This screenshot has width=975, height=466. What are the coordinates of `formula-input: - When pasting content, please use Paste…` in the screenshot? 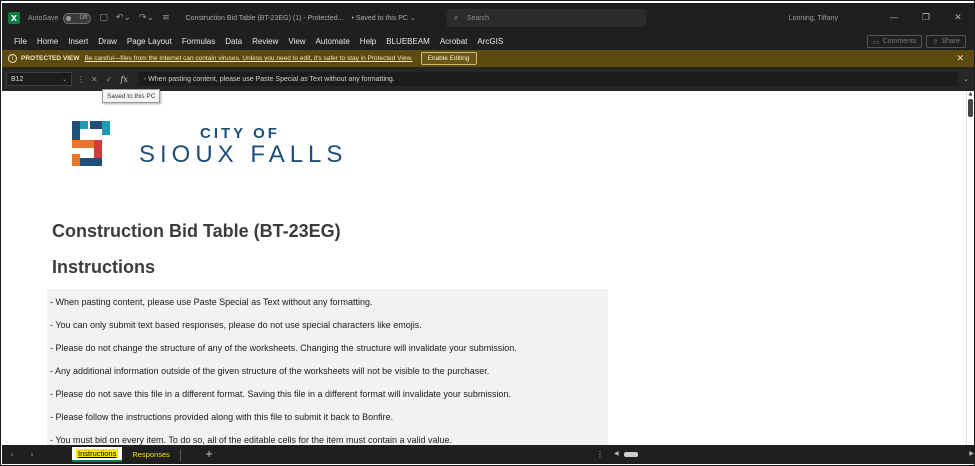 It's located at (547, 79).